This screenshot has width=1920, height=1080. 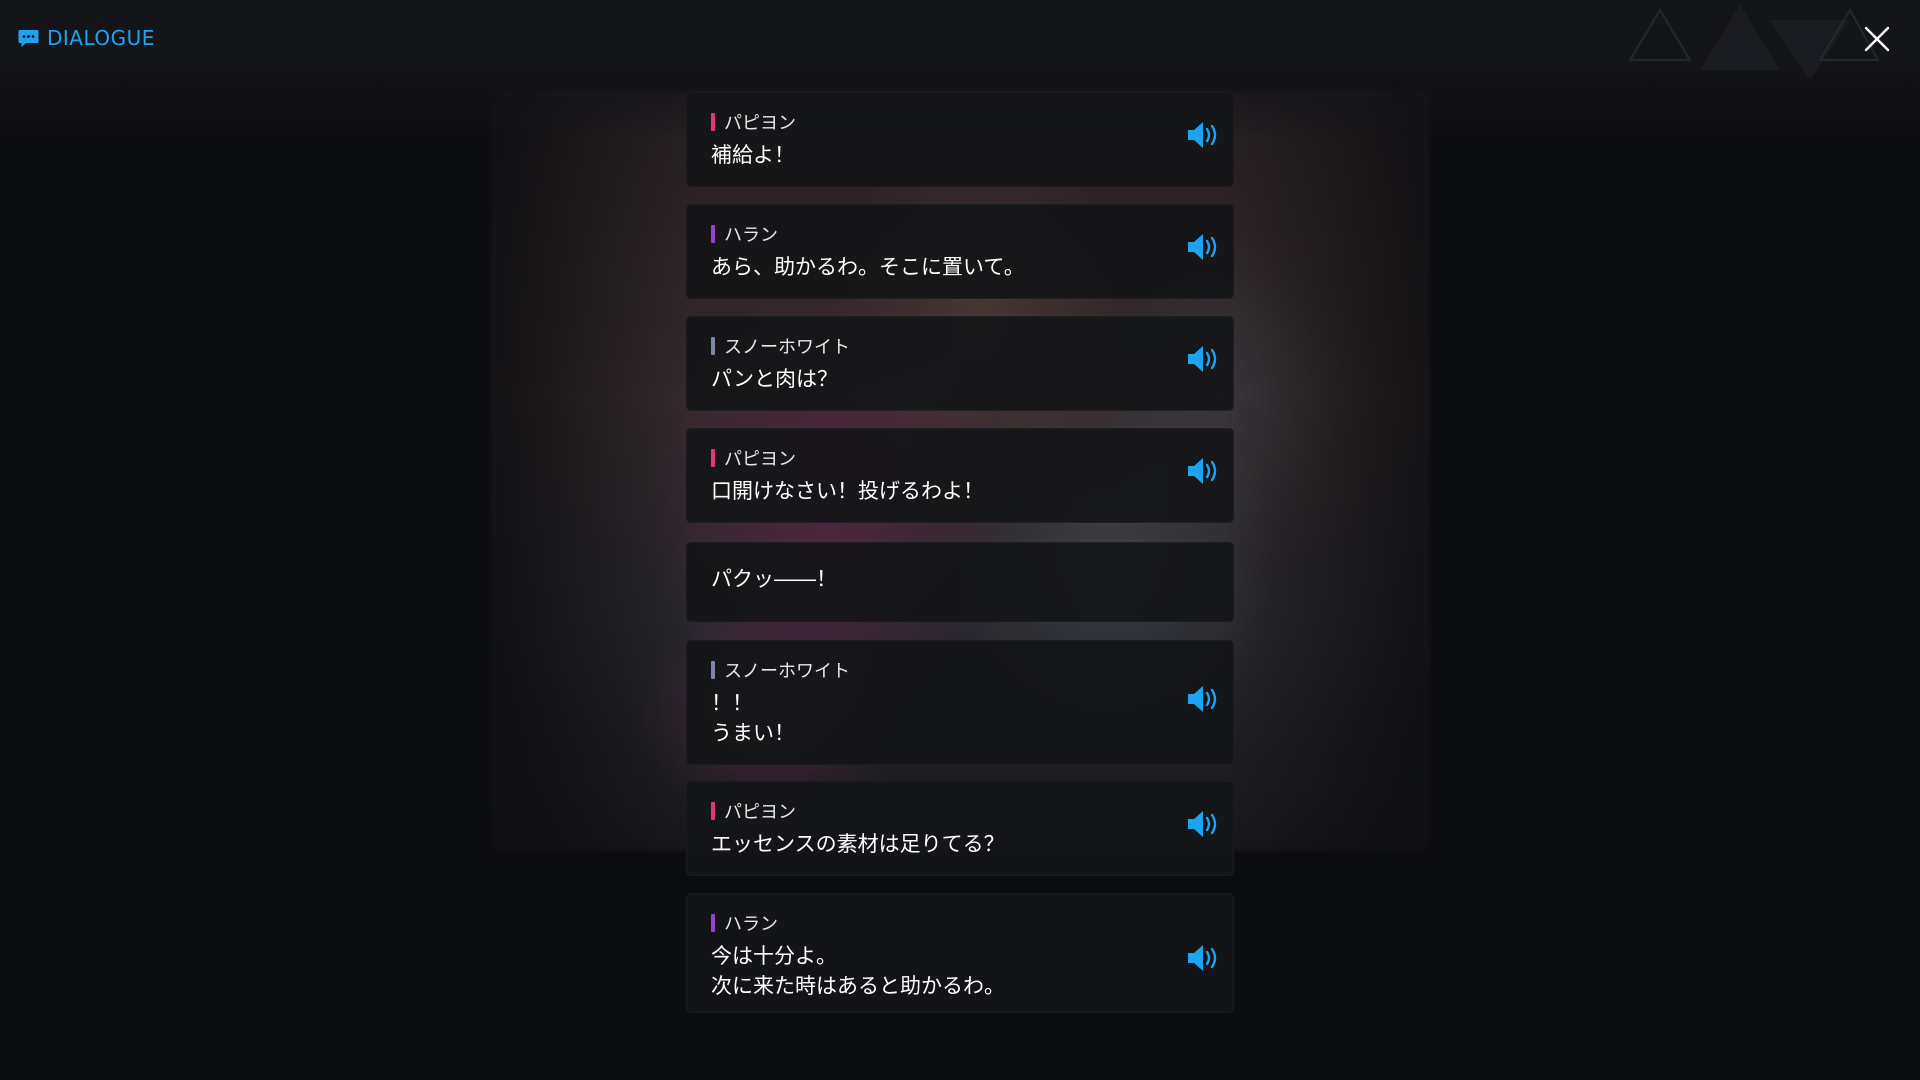 I want to click on dialogue-text: ！！ うまい！, so click(x=753, y=718).